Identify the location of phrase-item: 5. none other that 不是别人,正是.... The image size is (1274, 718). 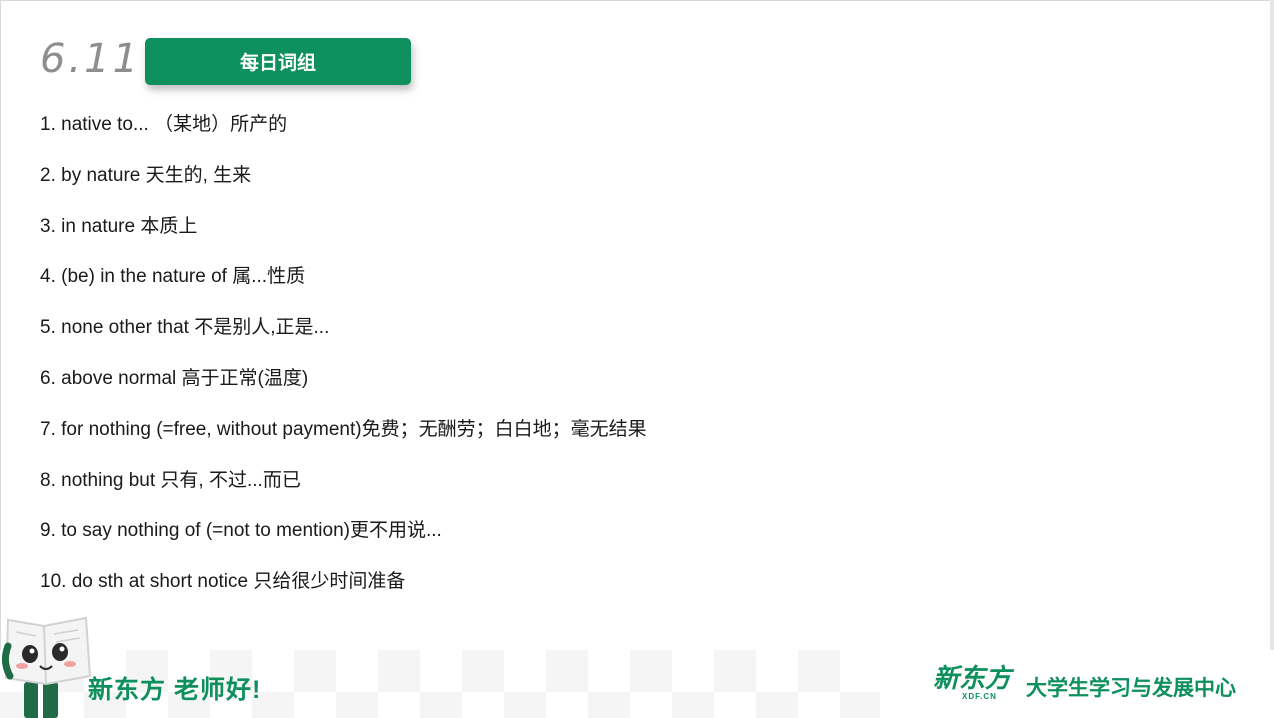
(185, 328).